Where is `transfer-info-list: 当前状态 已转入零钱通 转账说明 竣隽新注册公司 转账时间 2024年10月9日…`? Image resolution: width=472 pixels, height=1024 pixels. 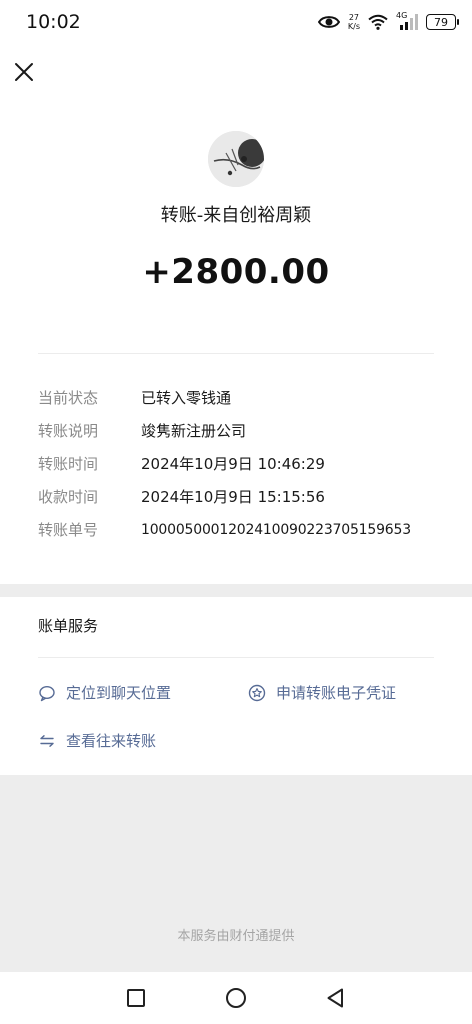
transfer-info-list: 当前状态 已转入零钱通 转账说明 竣隽新注册公司 转账时间 2024年10月9日… is located at coordinates (248, 463).